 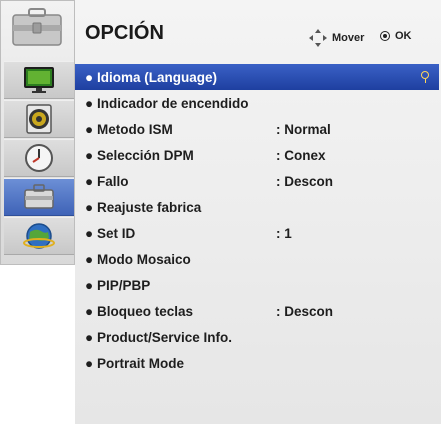 I want to click on clock-icon, so click(x=39, y=158).